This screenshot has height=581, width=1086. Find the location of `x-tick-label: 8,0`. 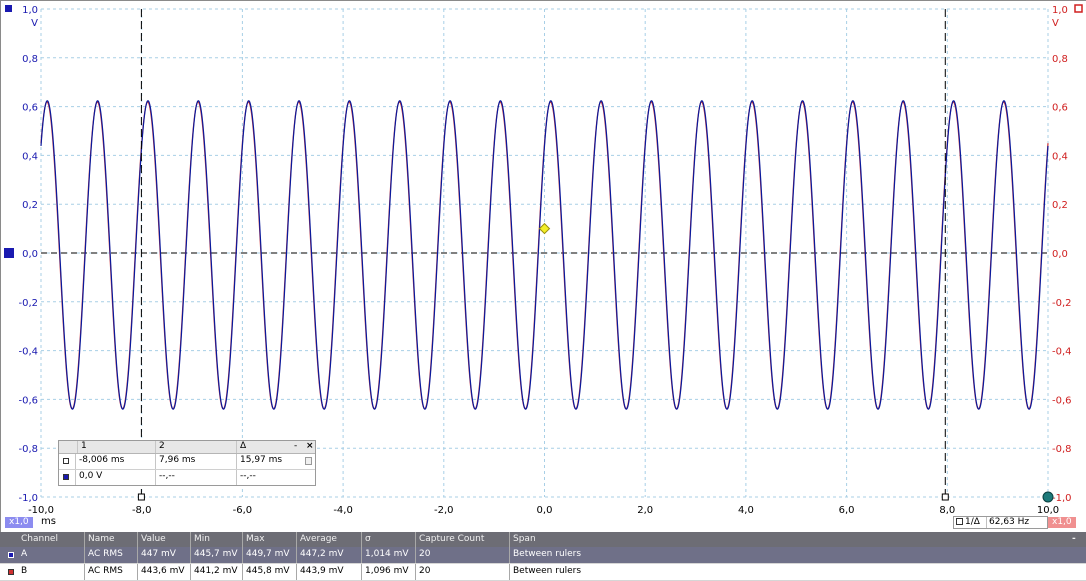

x-tick-label: 8,0 is located at coordinates (947, 510).